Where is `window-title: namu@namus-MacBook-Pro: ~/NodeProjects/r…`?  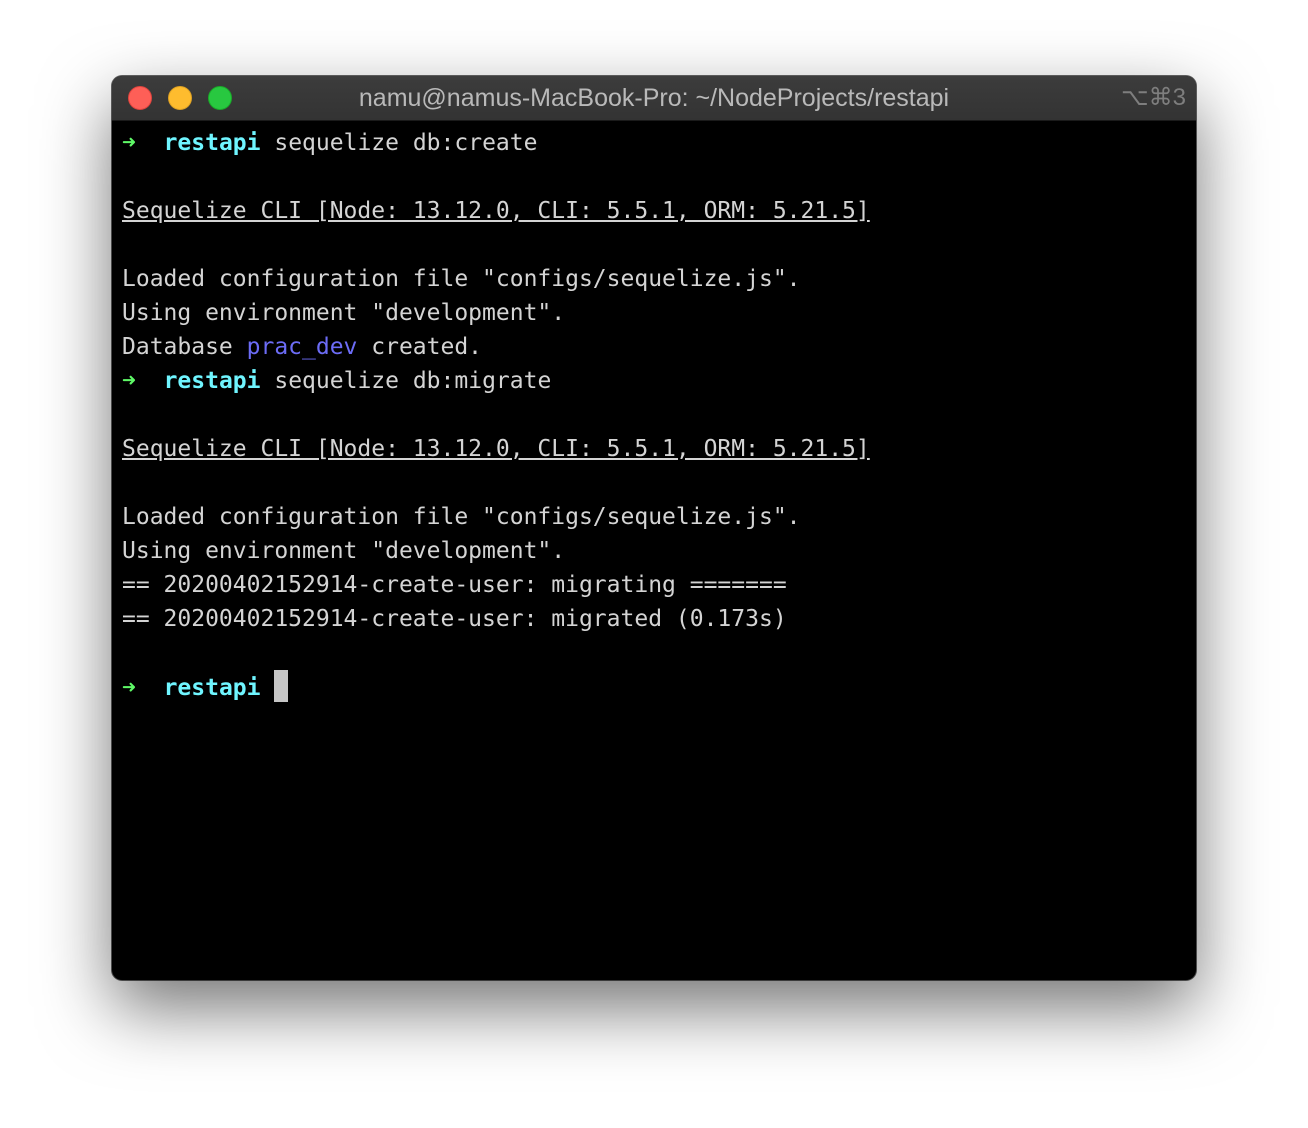 window-title: namu@namus-MacBook-Pro: ~/NodeProjects/r… is located at coordinates (654, 98).